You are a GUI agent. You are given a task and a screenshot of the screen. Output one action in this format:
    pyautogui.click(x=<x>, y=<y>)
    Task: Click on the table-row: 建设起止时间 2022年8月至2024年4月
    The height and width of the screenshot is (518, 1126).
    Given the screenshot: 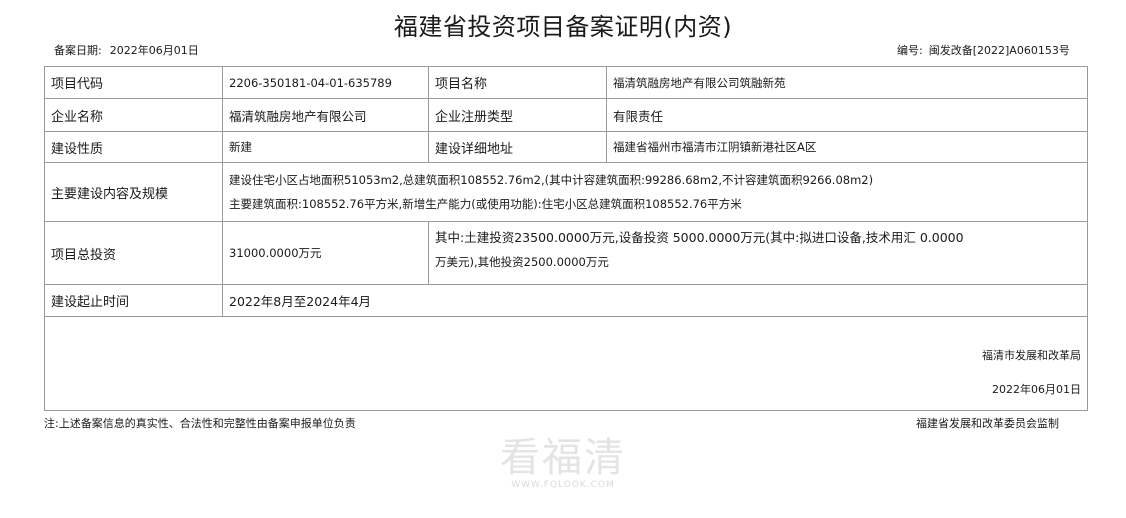 What is the action you would take?
    pyautogui.click(x=566, y=300)
    